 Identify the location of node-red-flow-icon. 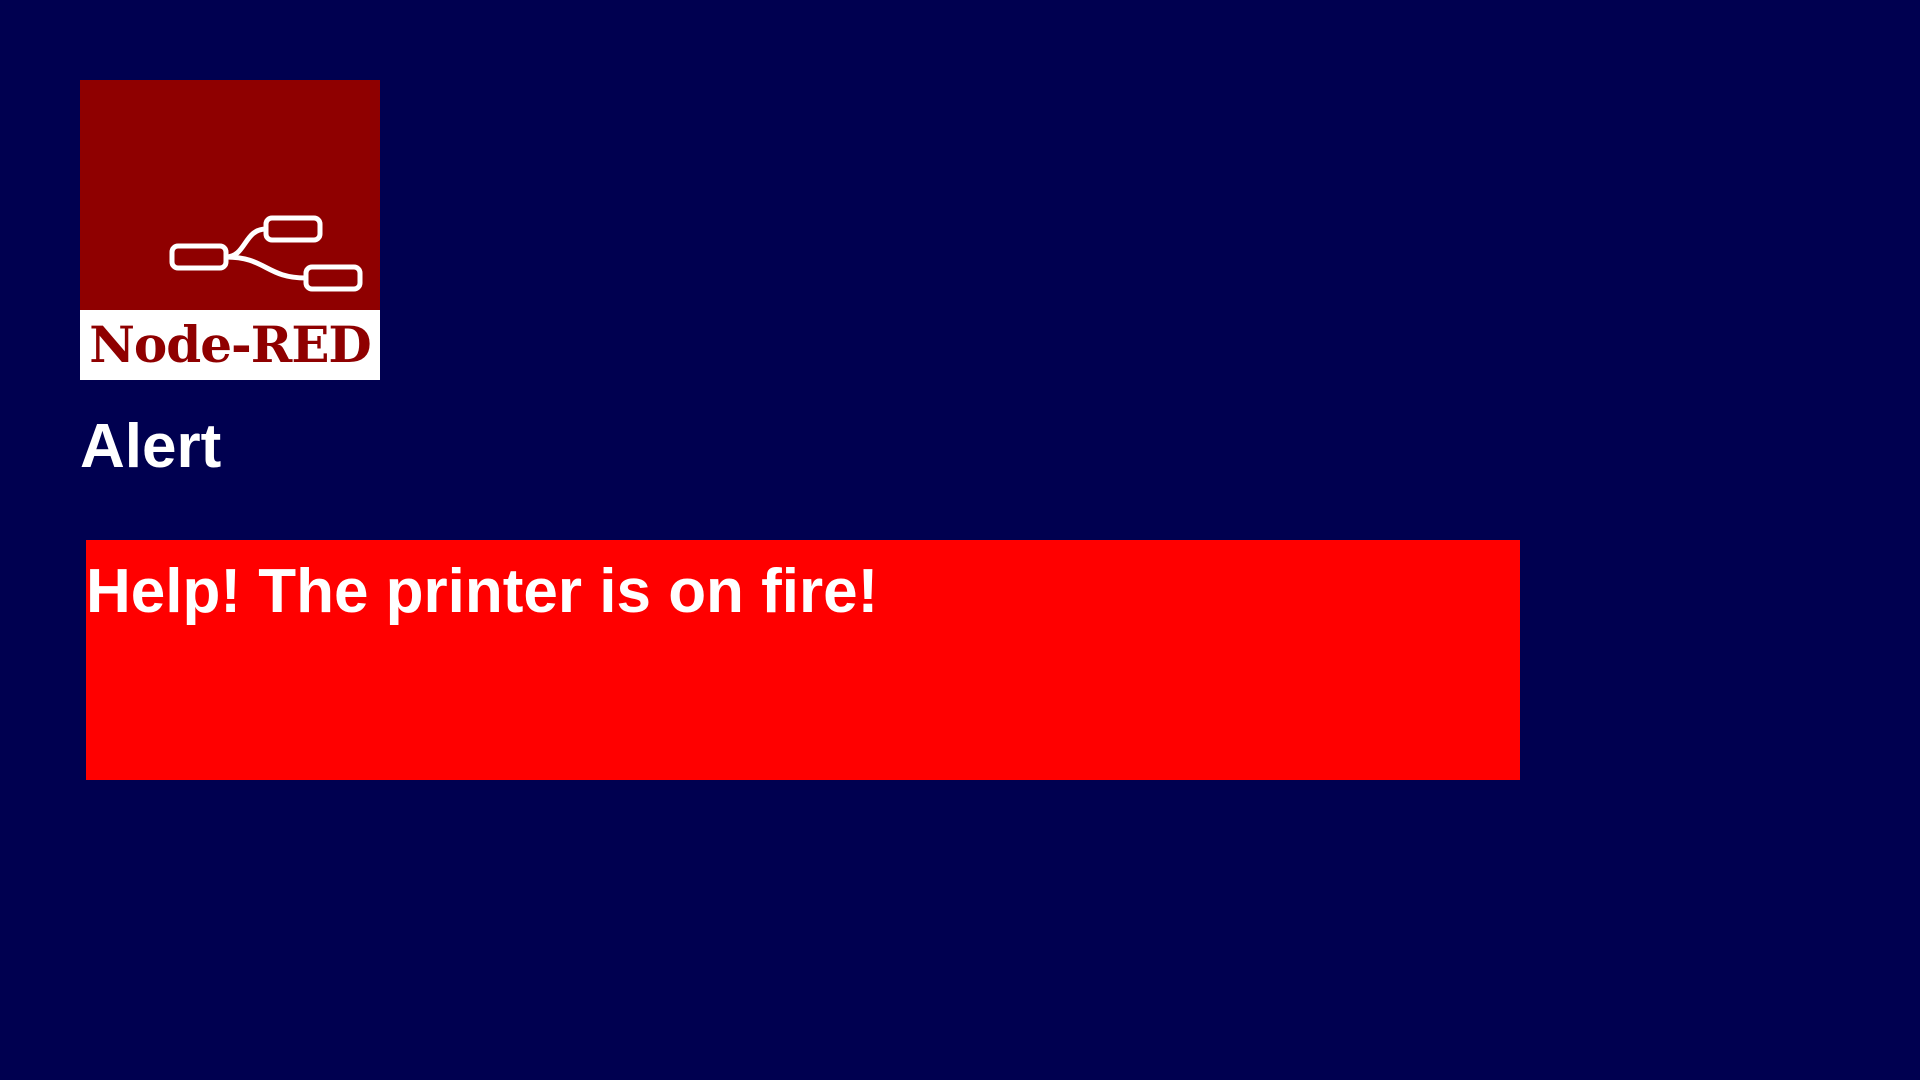
(266, 253).